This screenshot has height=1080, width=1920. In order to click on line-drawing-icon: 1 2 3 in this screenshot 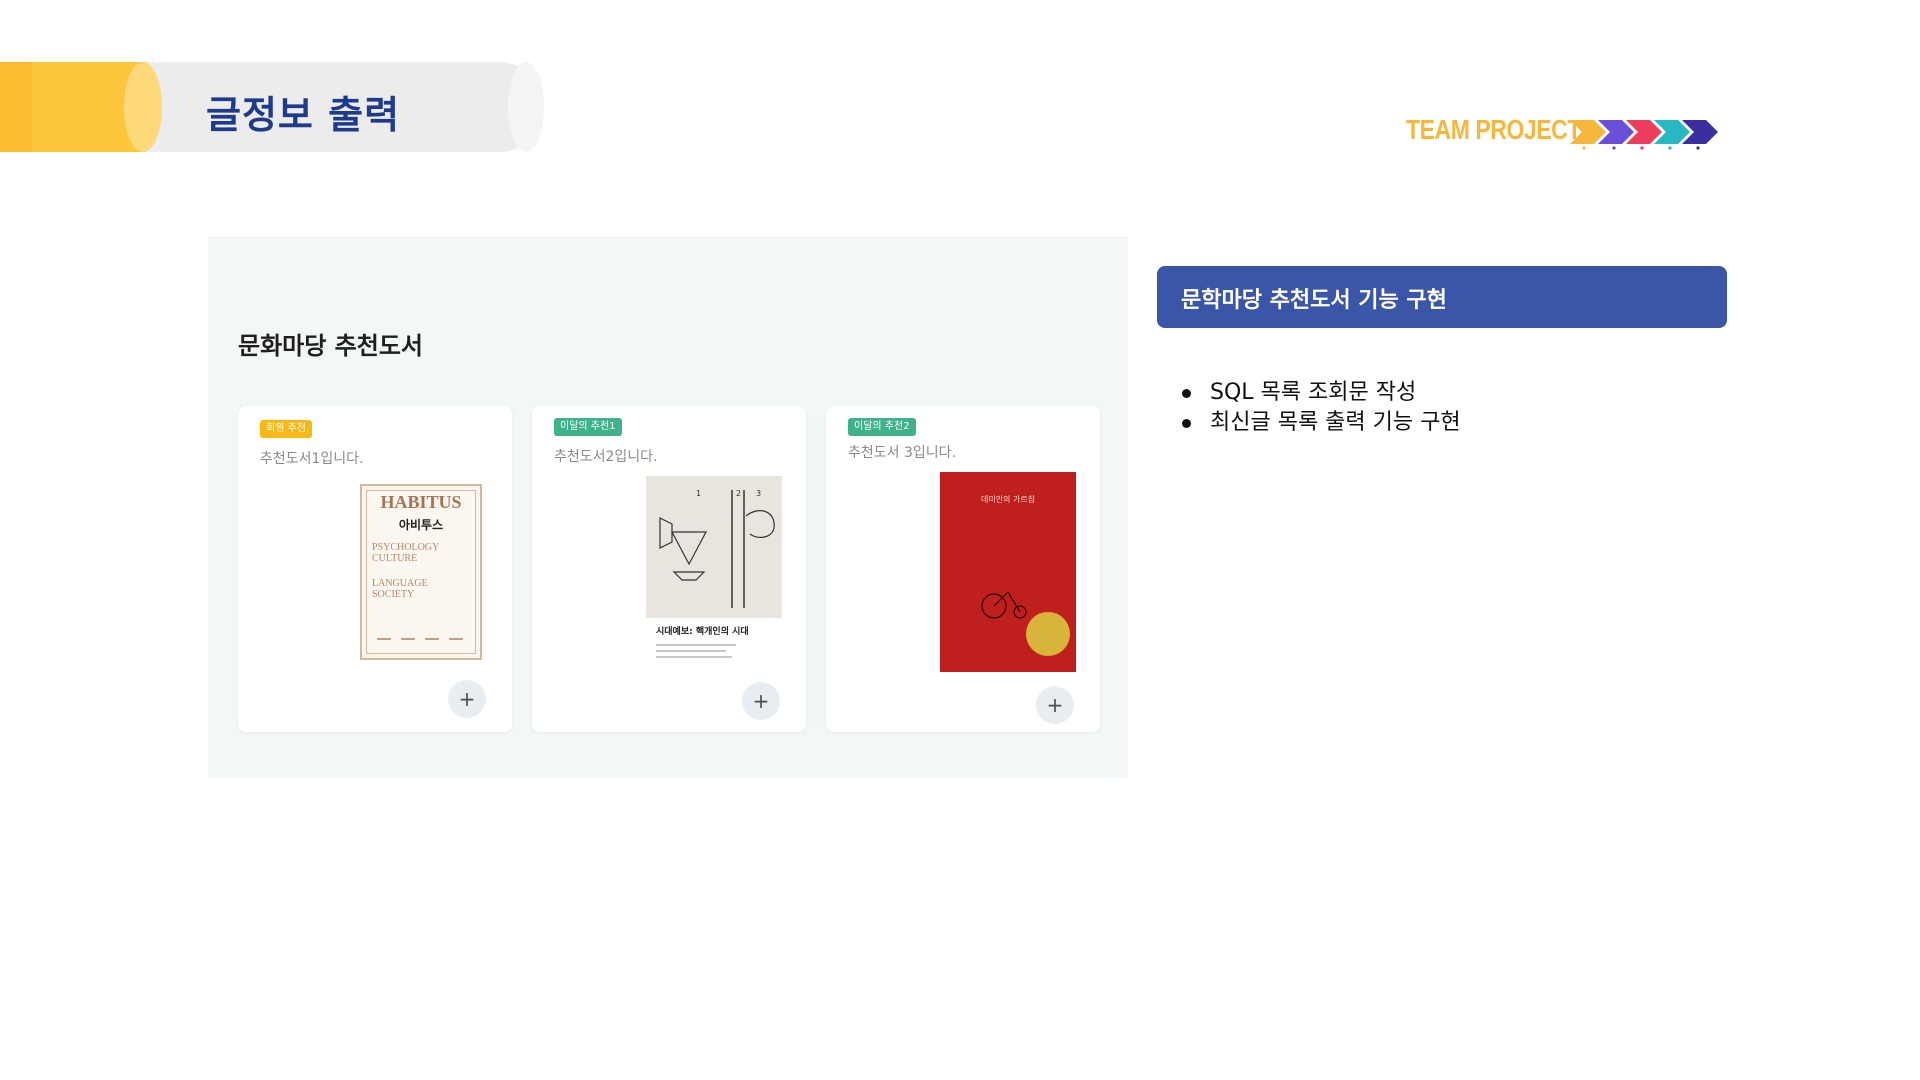, I will do `click(717, 548)`.